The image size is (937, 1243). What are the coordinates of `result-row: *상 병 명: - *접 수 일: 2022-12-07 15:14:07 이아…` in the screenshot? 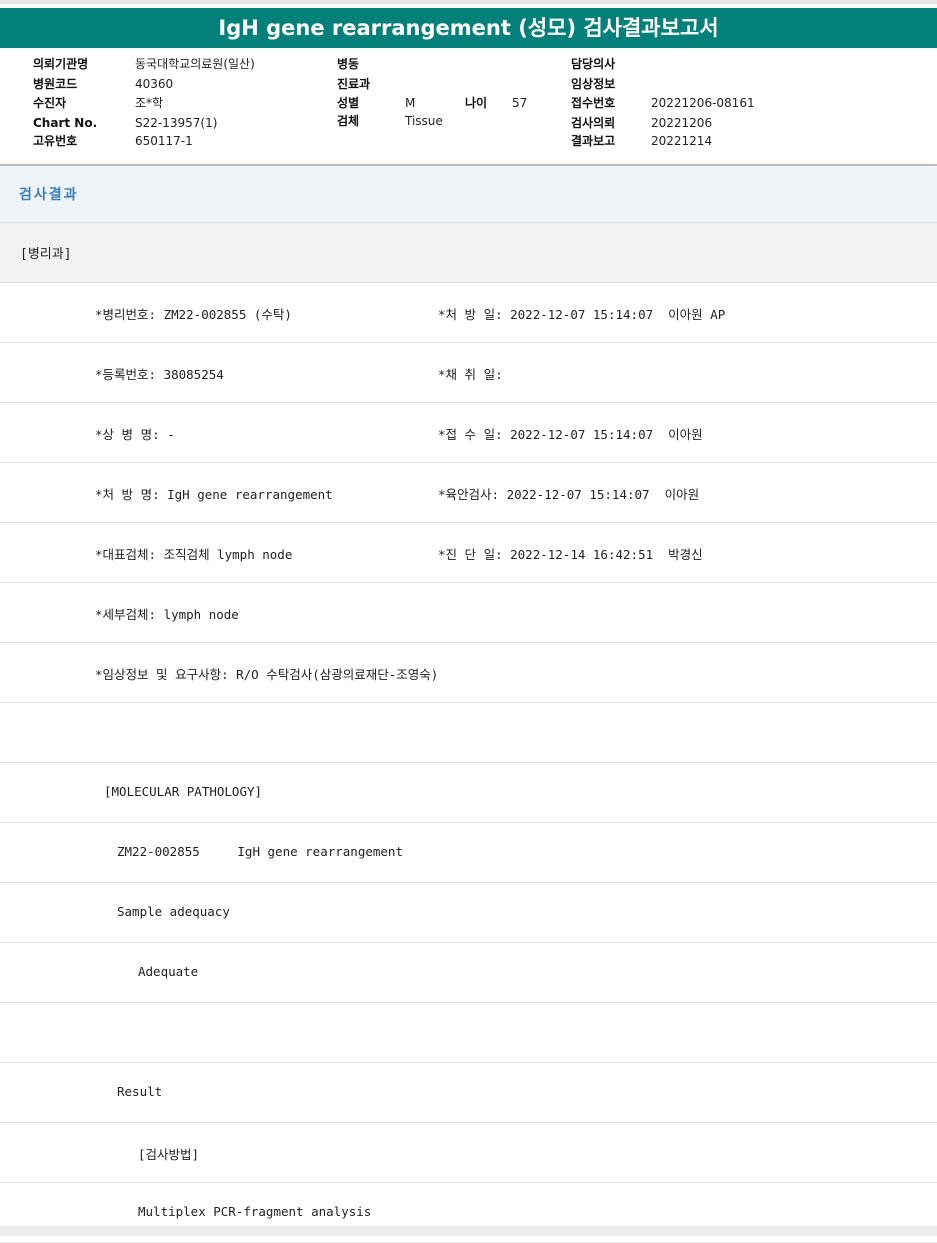 It's located at (468, 433).